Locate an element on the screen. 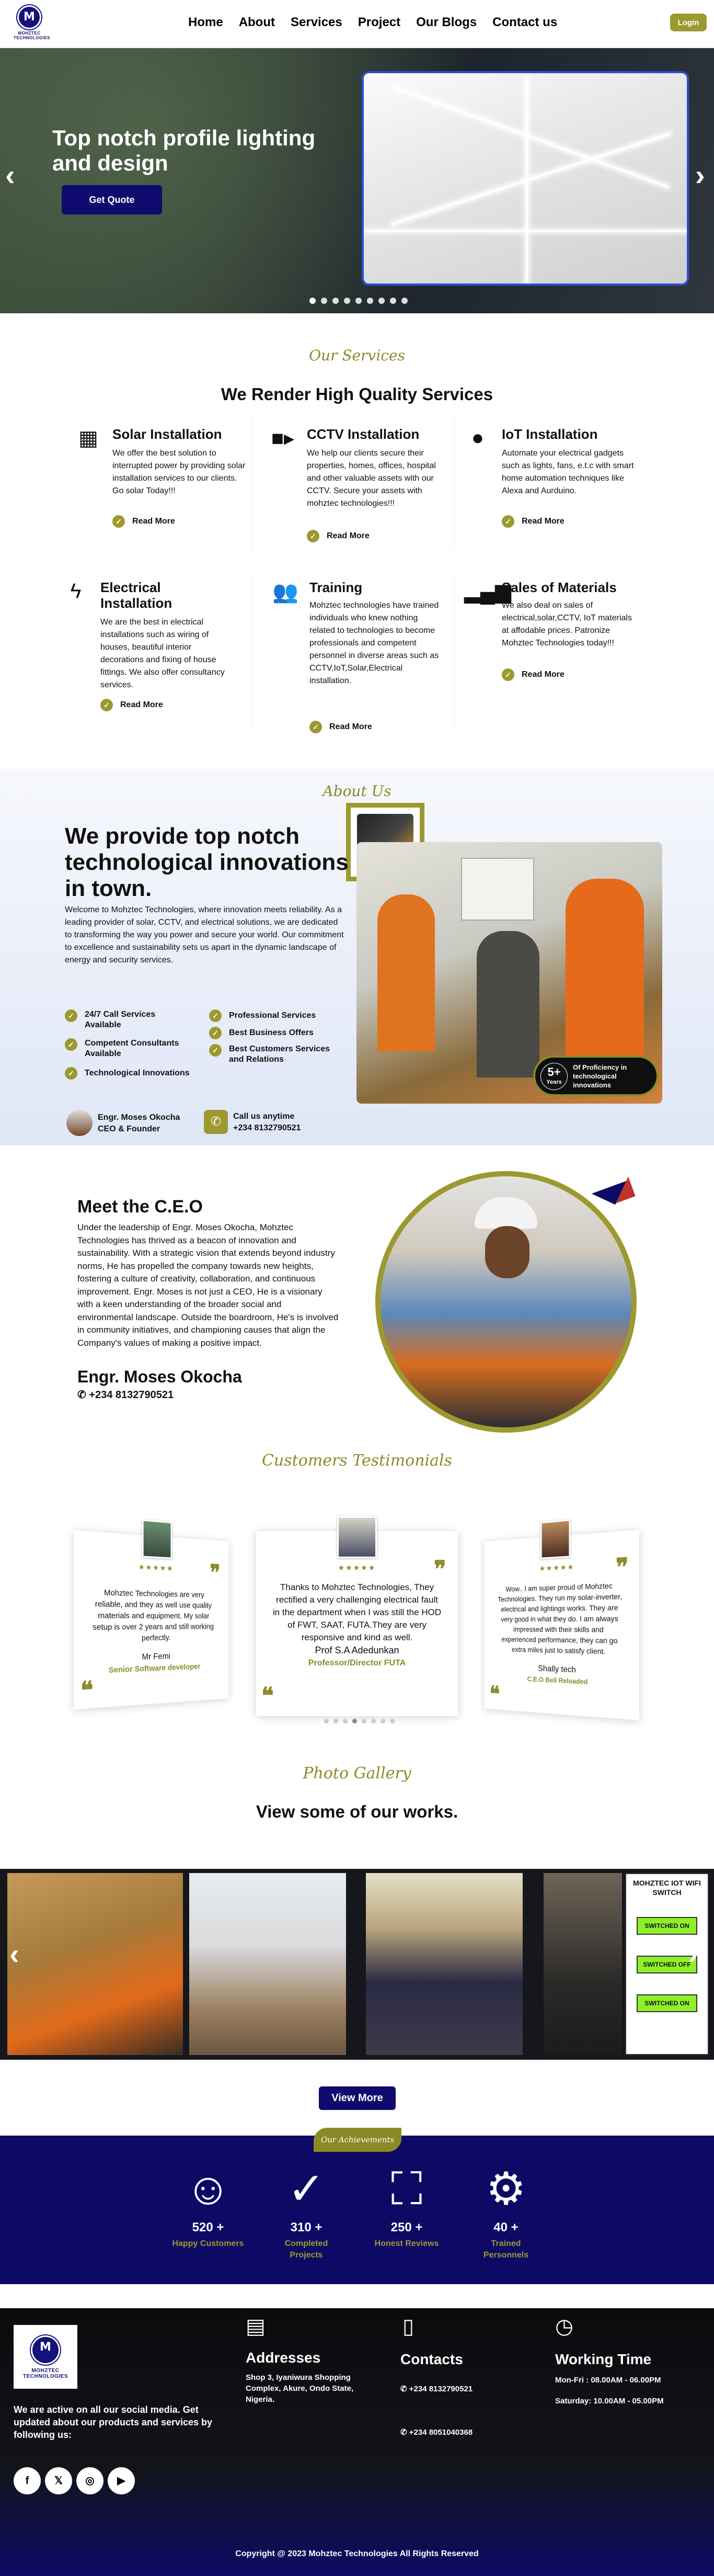 This screenshot has height=2576, width=714. check-circle-icon: ✓ is located at coordinates (307, 2189).